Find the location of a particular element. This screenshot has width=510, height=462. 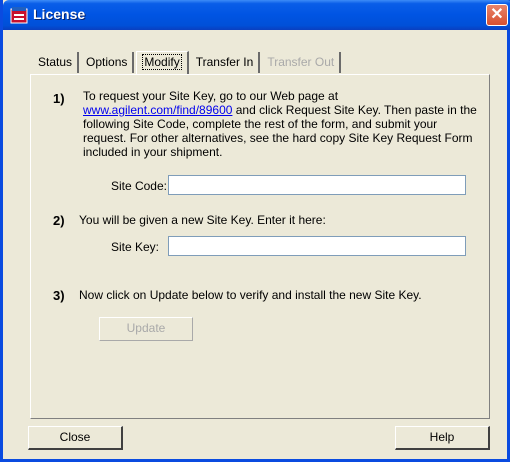

app-icon is located at coordinates (19, 15).